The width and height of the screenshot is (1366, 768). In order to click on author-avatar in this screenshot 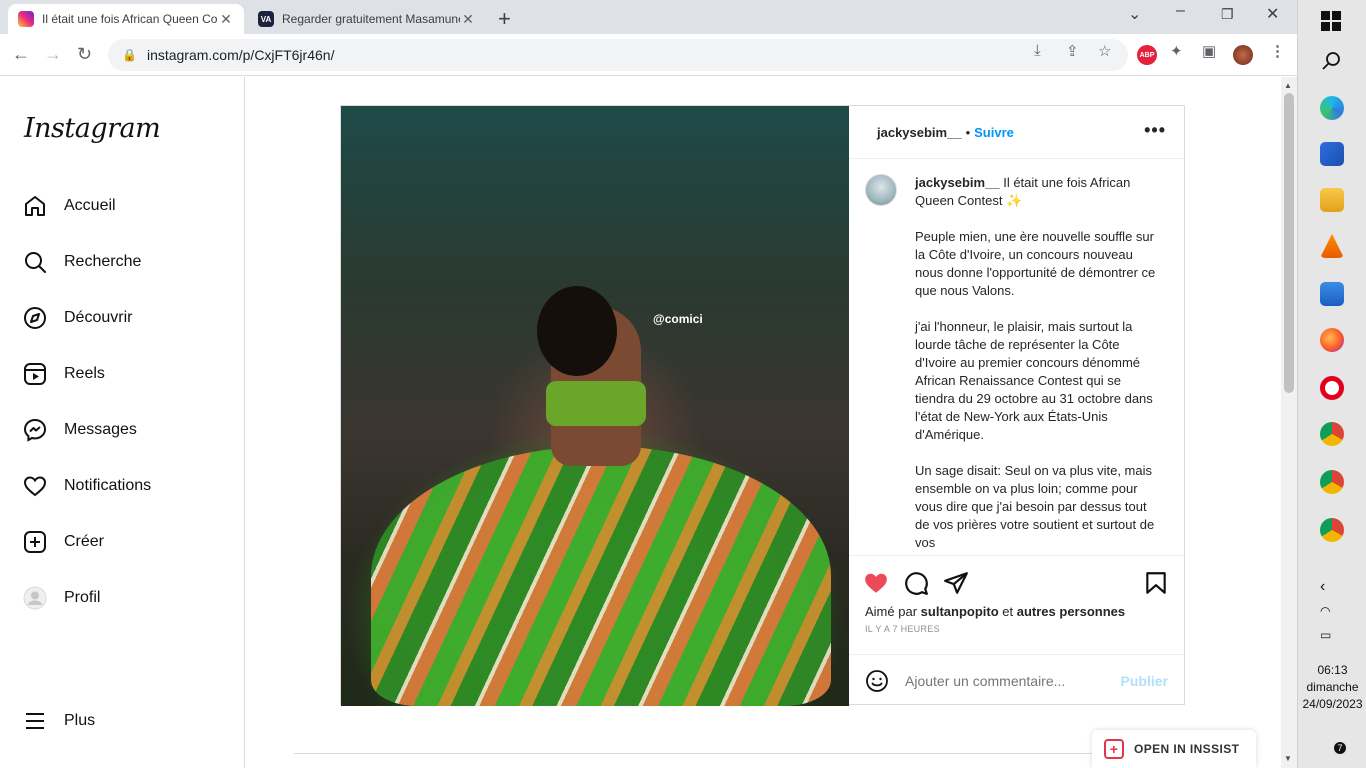, I will do `click(881, 190)`.